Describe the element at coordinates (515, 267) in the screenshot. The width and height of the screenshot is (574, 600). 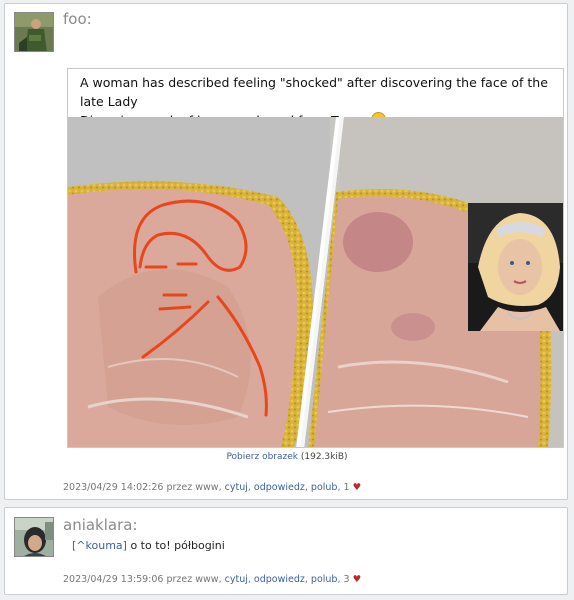
I see `portrait-inset` at that location.